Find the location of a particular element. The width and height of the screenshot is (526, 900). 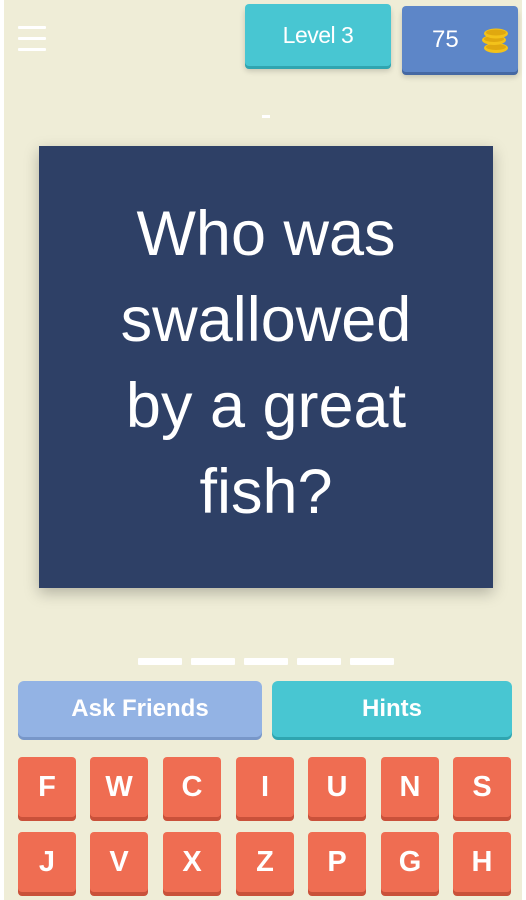

letter-tile-label: N is located at coordinates (410, 786).